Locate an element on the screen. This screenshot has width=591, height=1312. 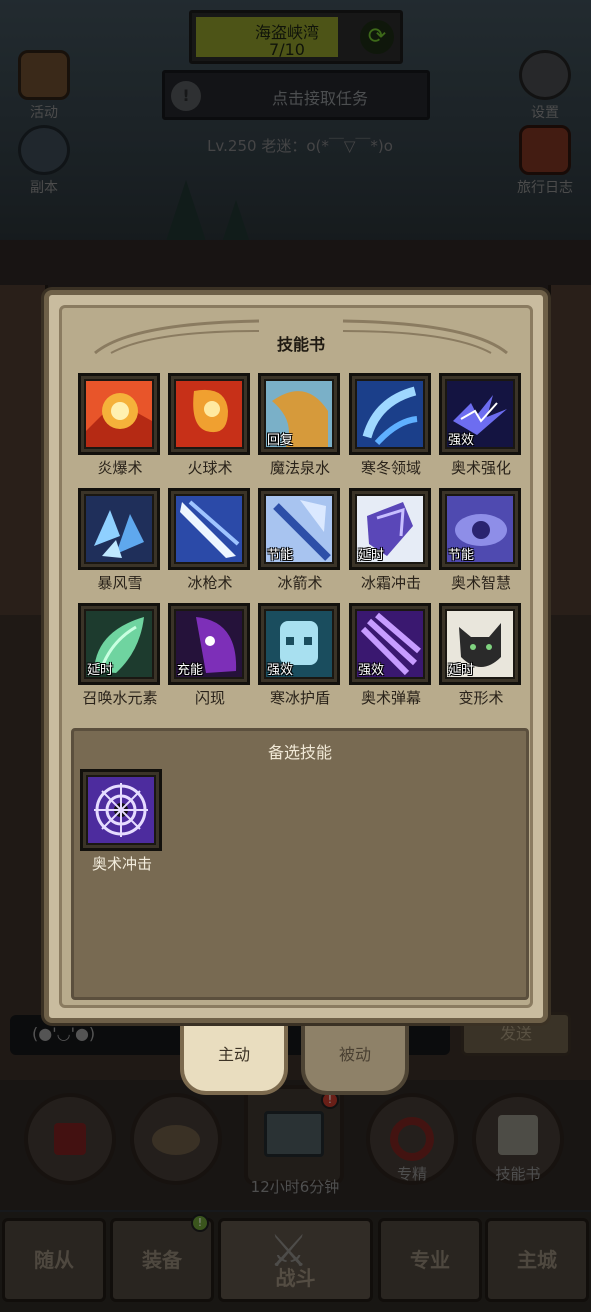
alternate-skills-title: 备选技能 is located at coordinates (299, 752).